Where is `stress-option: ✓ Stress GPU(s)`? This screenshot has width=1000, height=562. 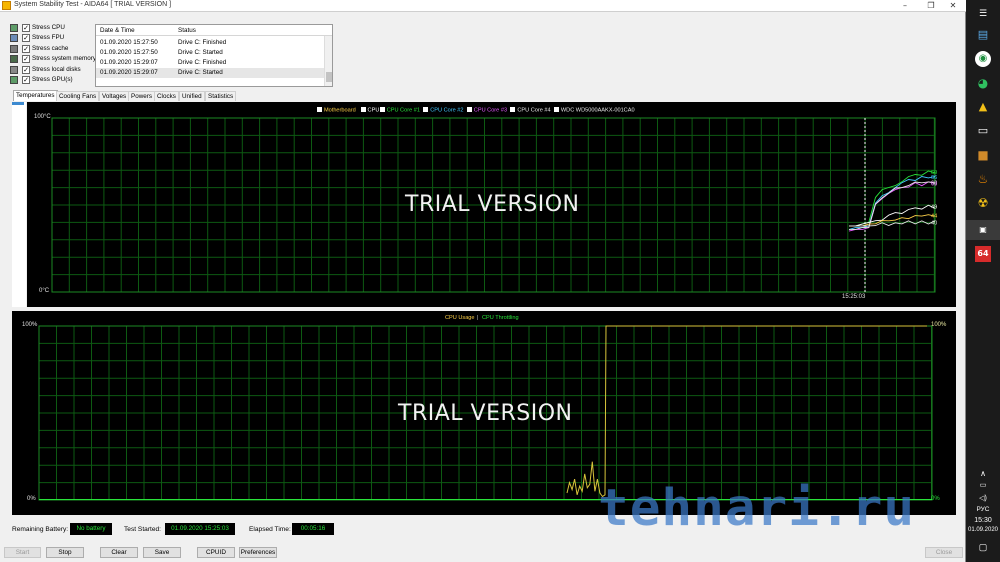 stress-option: ✓ Stress GPU(s) is located at coordinates (52, 80).